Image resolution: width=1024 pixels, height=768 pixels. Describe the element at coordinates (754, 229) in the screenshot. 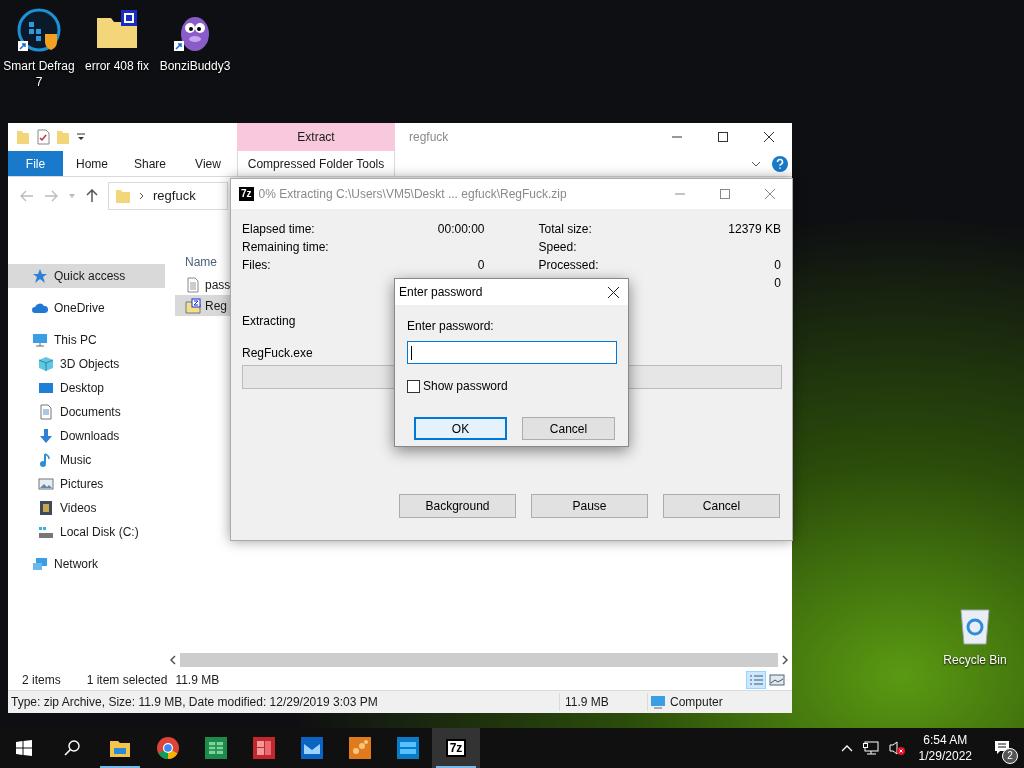

I see `stat-value: 12379 KB` at that location.